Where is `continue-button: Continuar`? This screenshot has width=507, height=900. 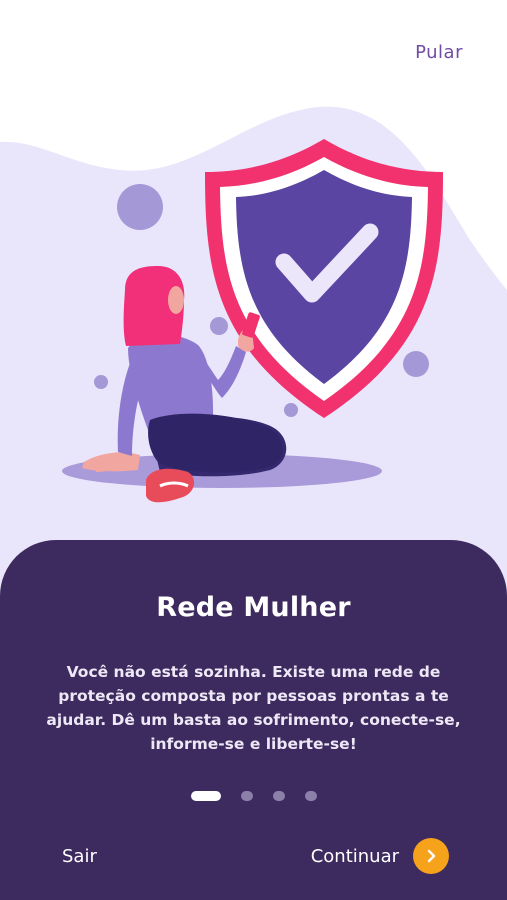
continue-button: Continuar is located at coordinates (380, 856).